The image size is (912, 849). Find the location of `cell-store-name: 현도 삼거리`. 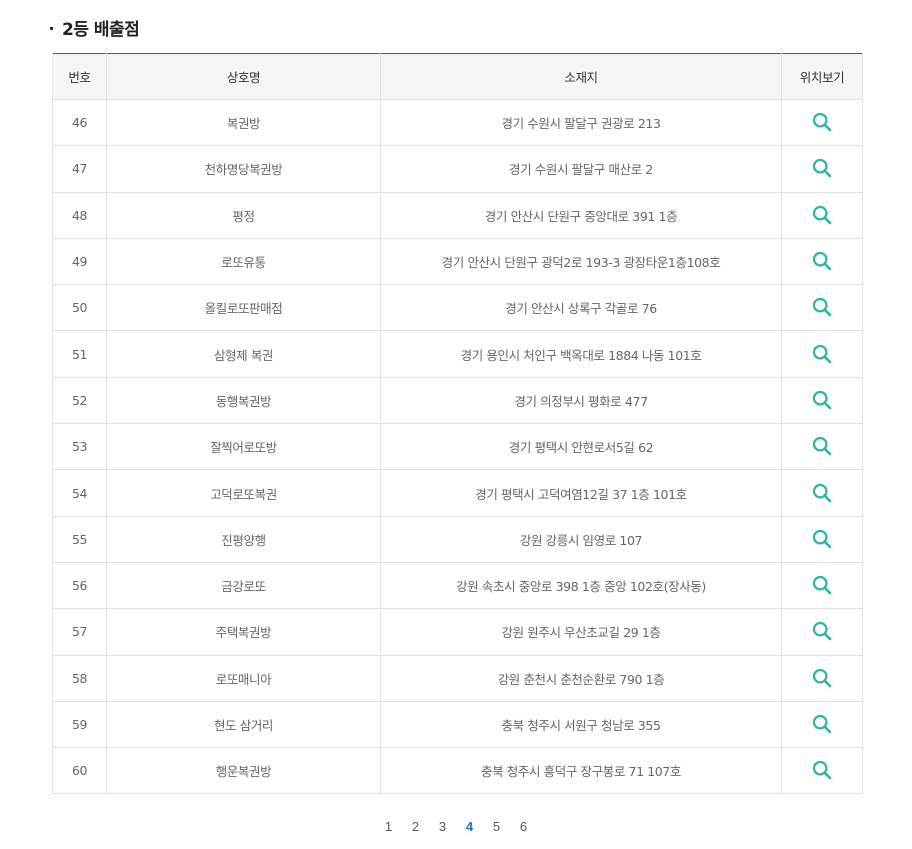

cell-store-name: 현도 삼거리 is located at coordinates (243, 724).